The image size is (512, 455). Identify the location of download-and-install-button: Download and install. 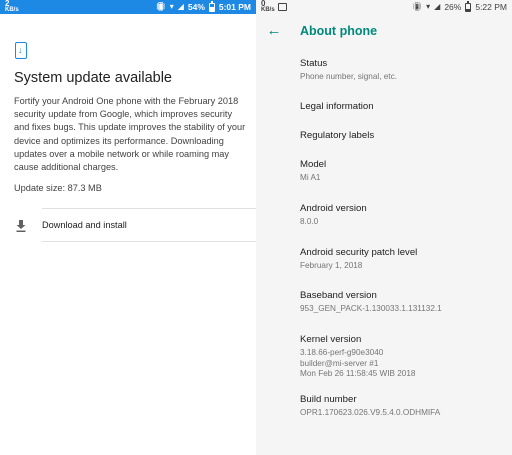
(128, 226).